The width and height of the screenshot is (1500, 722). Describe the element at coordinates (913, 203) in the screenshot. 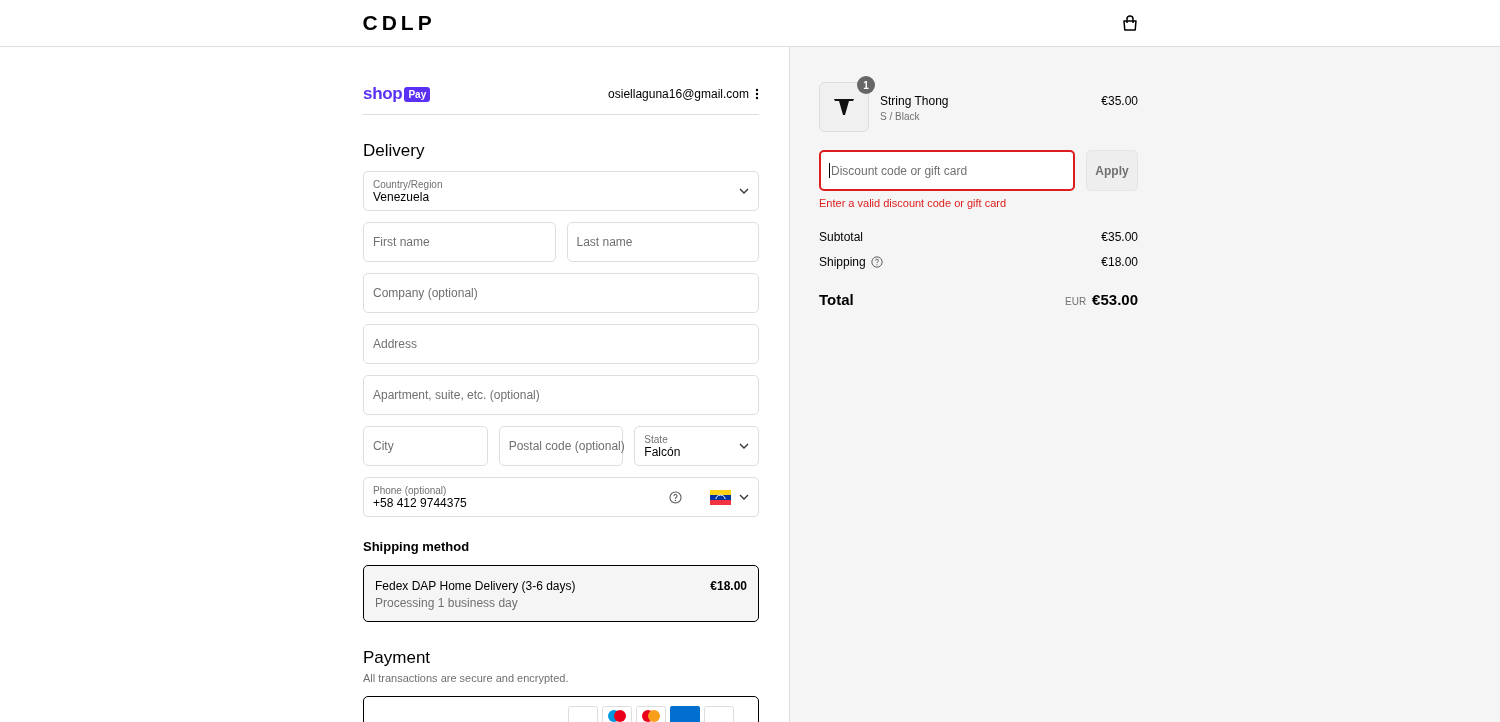

I see `error-message: Enter a valid discount code or gift card` at that location.